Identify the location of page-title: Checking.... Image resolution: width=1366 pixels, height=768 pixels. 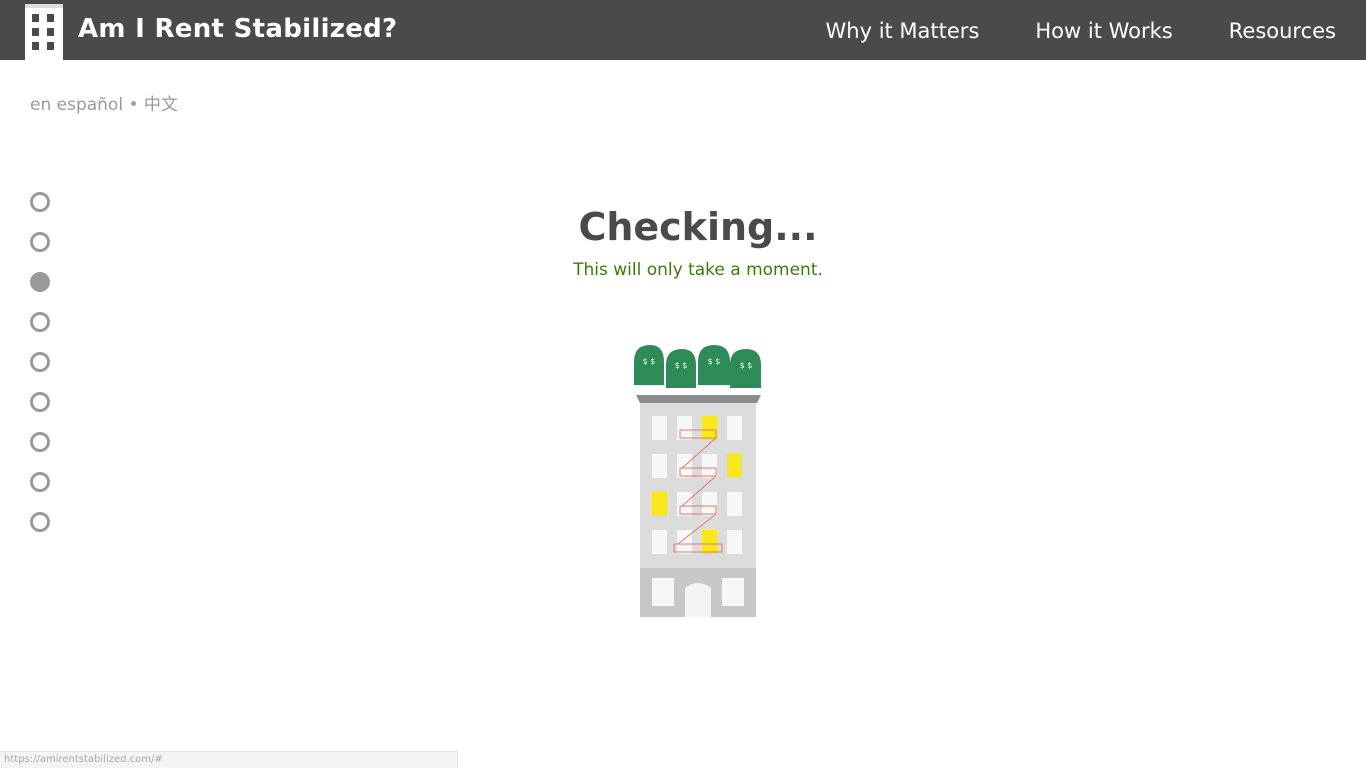
(698, 227).